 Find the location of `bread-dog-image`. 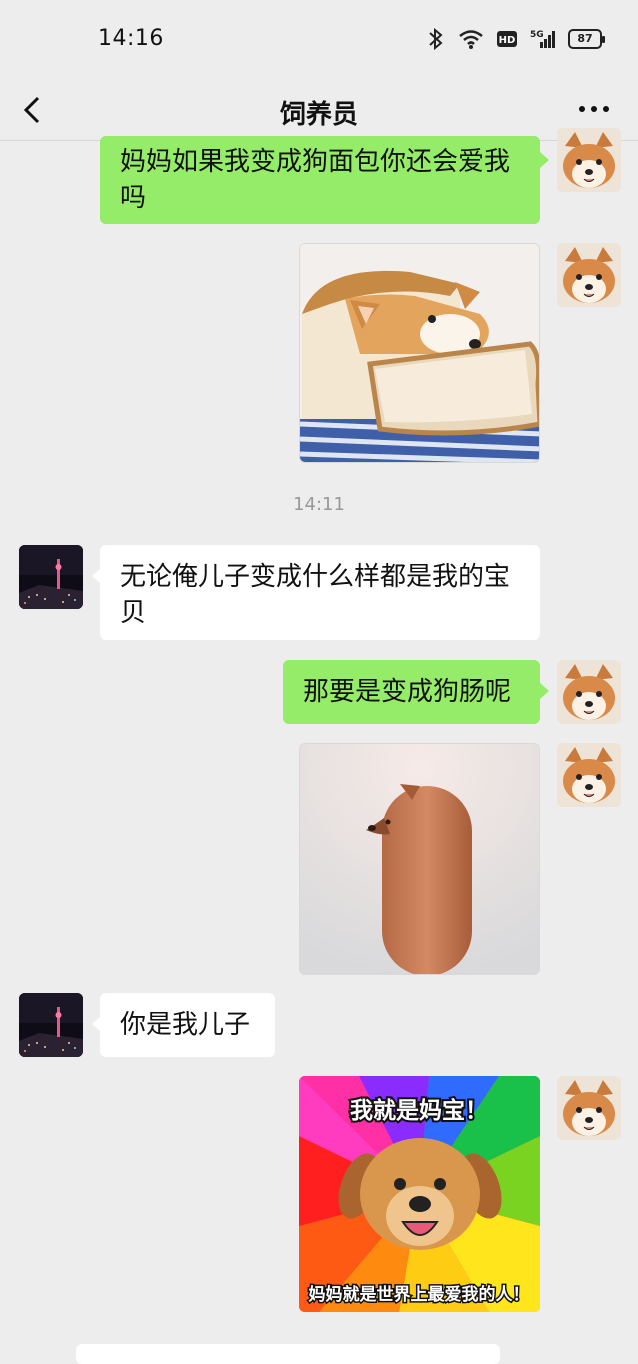

bread-dog-image is located at coordinates (419, 353).